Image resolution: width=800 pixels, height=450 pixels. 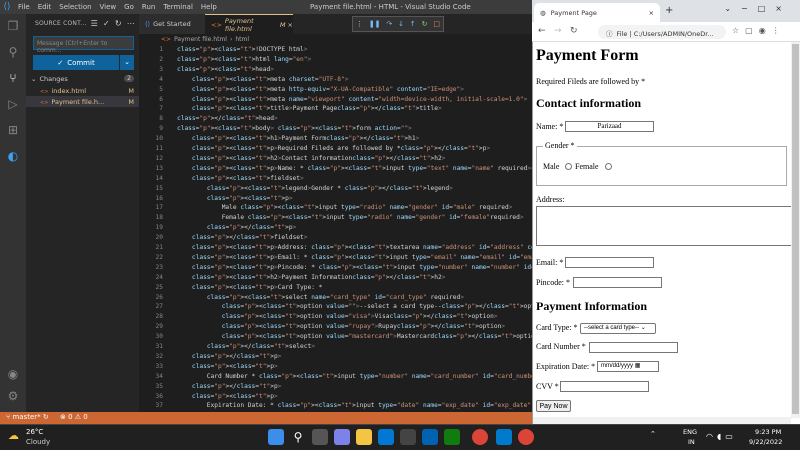 I want to click on menu-item: Edit, so click(x=45, y=7).